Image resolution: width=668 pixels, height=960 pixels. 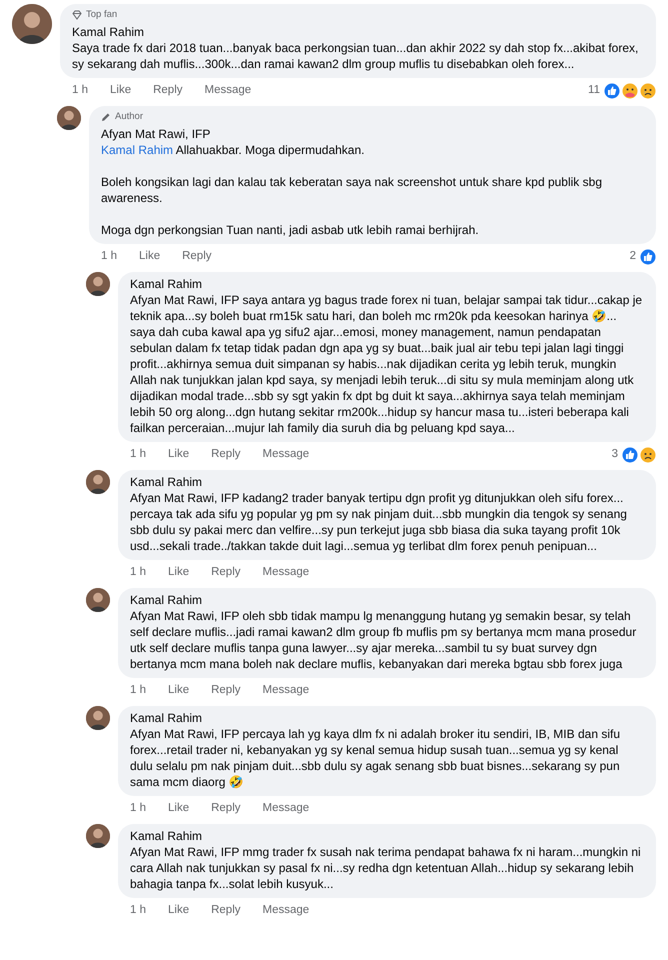 What do you see at coordinates (594, 91) in the screenshot?
I see `reaction-count: 11` at bounding box center [594, 91].